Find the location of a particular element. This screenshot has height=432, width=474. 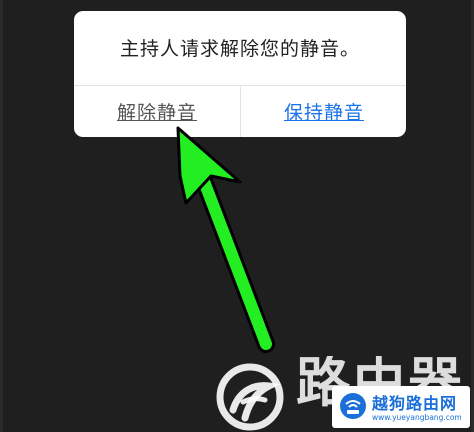

router-icon is located at coordinates (353, 406).